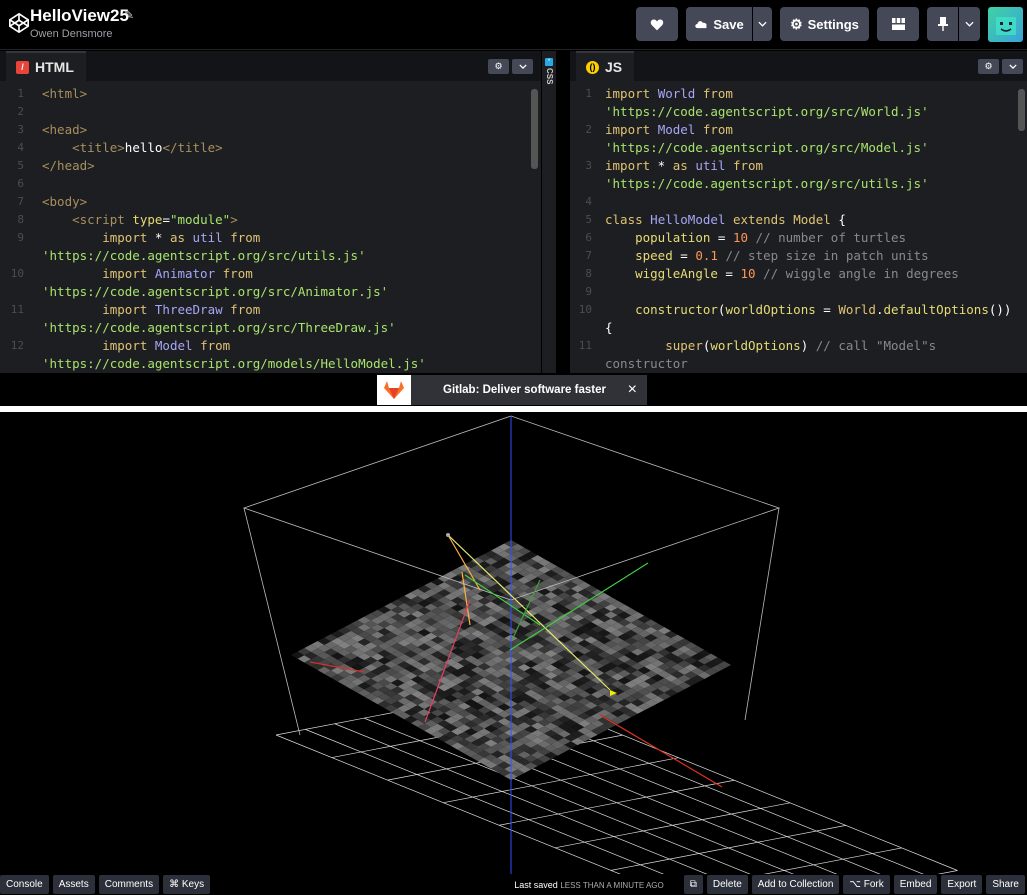 The width and height of the screenshot is (1027, 895). What do you see at coordinates (969, 24) in the screenshot?
I see `pin-options-button` at bounding box center [969, 24].